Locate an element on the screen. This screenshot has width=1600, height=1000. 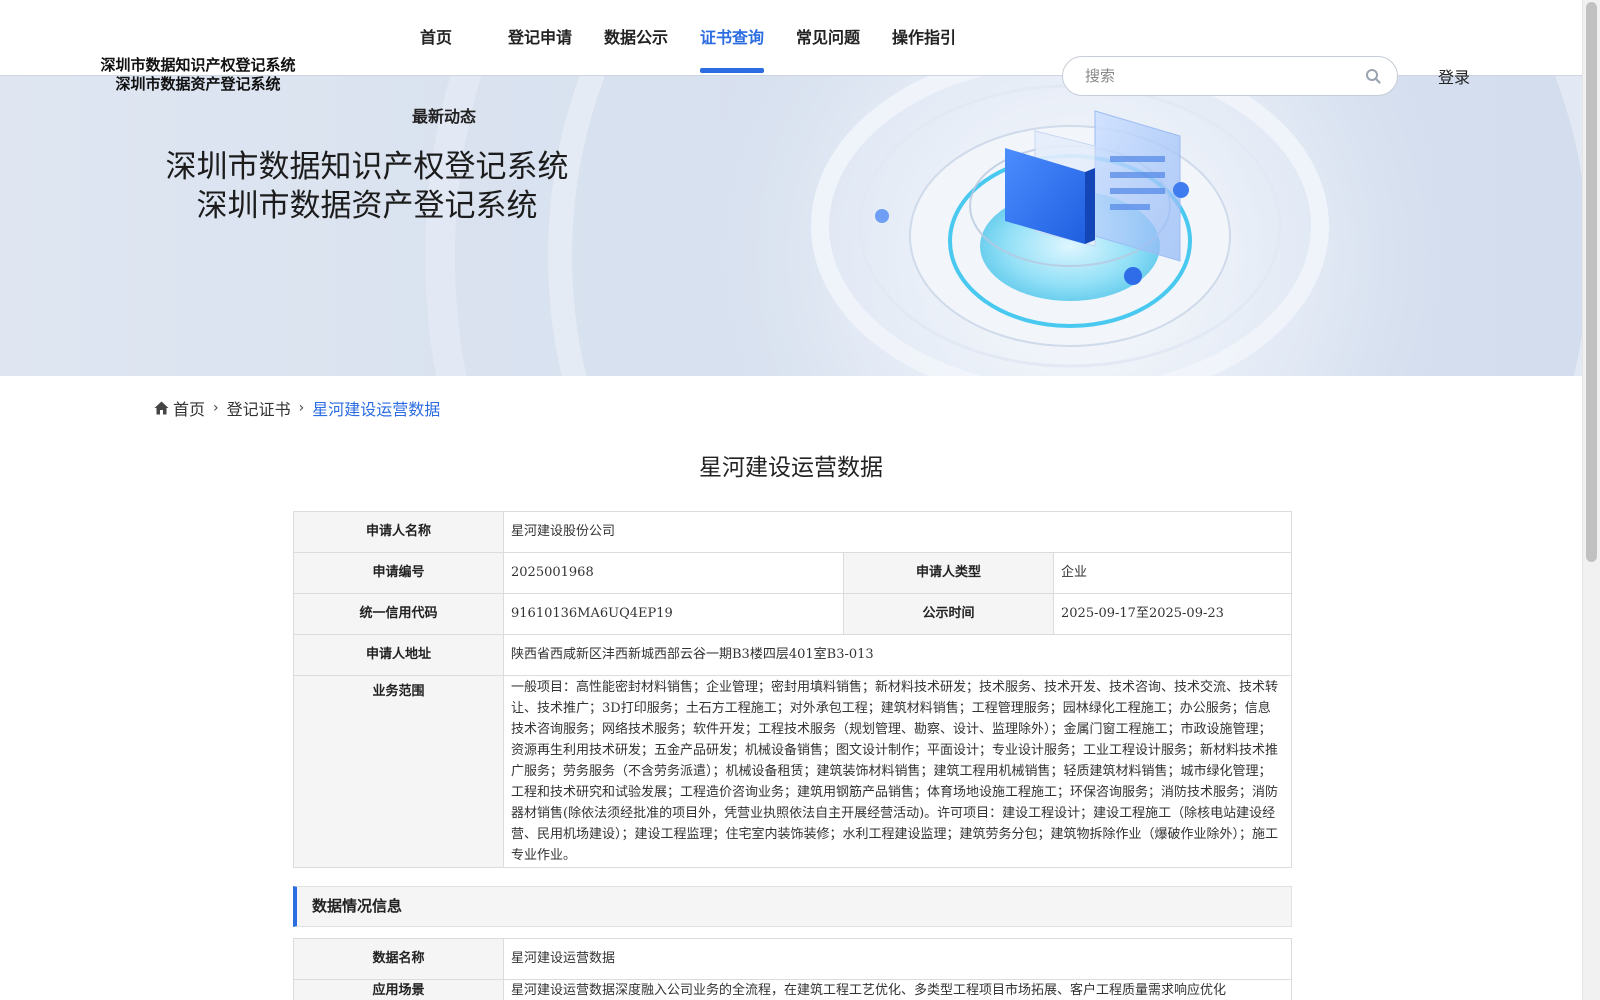
nav-item-home: 首页 is located at coordinates (436, 36).